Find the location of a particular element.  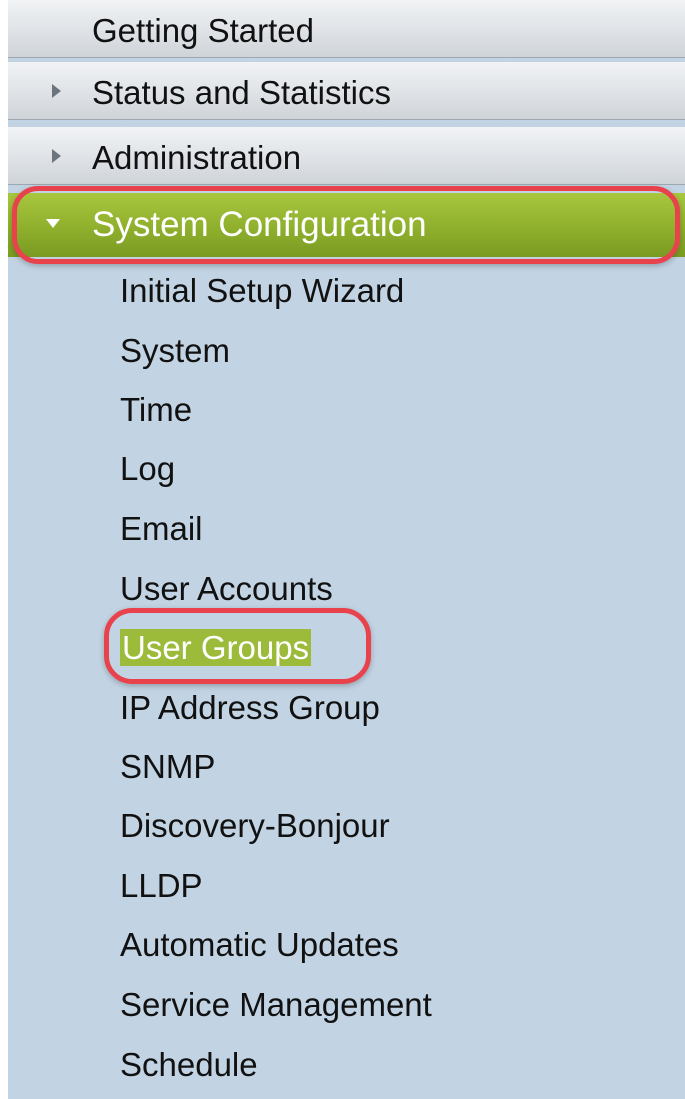

sub-item-user-accounts: User Accounts is located at coordinates (226, 589).